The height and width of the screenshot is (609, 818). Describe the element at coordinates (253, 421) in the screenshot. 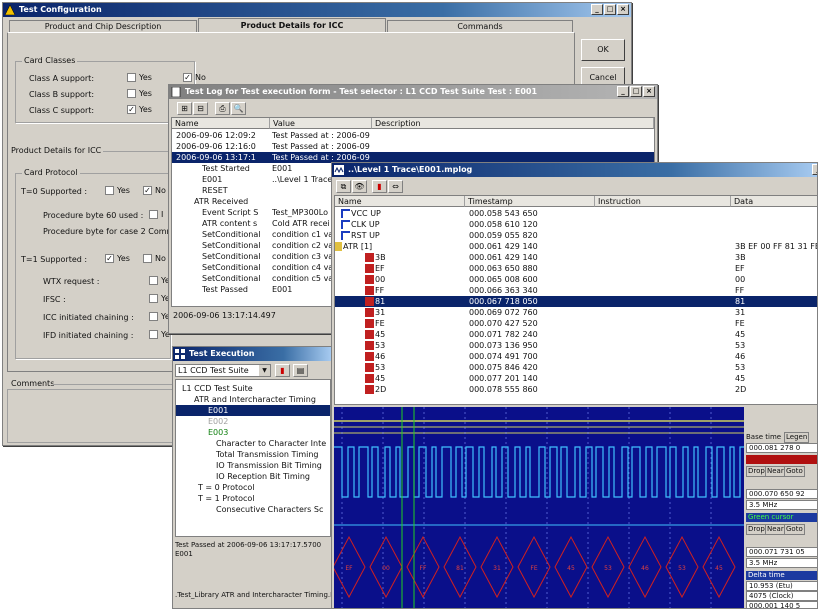

I see `test-tree-item: E002` at that location.